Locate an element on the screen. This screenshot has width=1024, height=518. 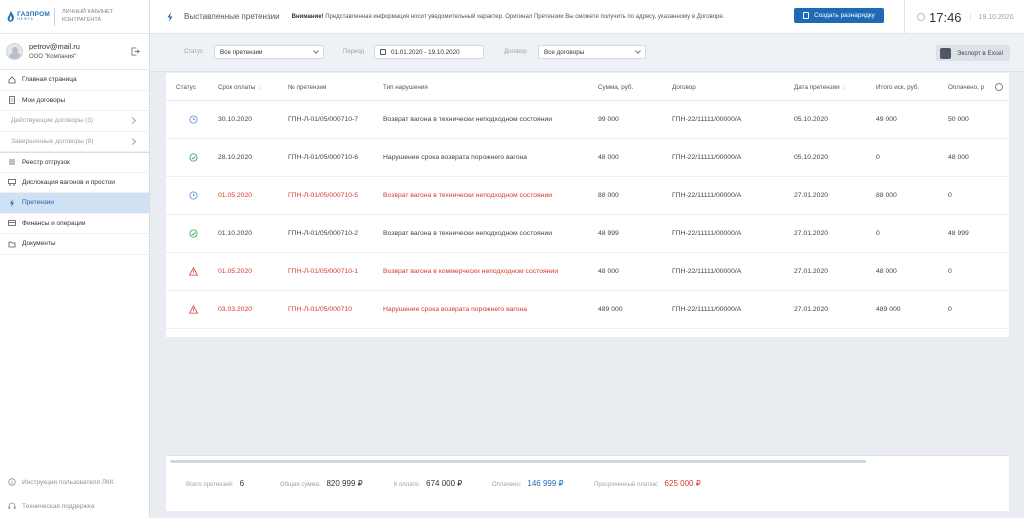
sidebar-item-shipments: Реестр отгрузок is located at coordinates (74, 162).